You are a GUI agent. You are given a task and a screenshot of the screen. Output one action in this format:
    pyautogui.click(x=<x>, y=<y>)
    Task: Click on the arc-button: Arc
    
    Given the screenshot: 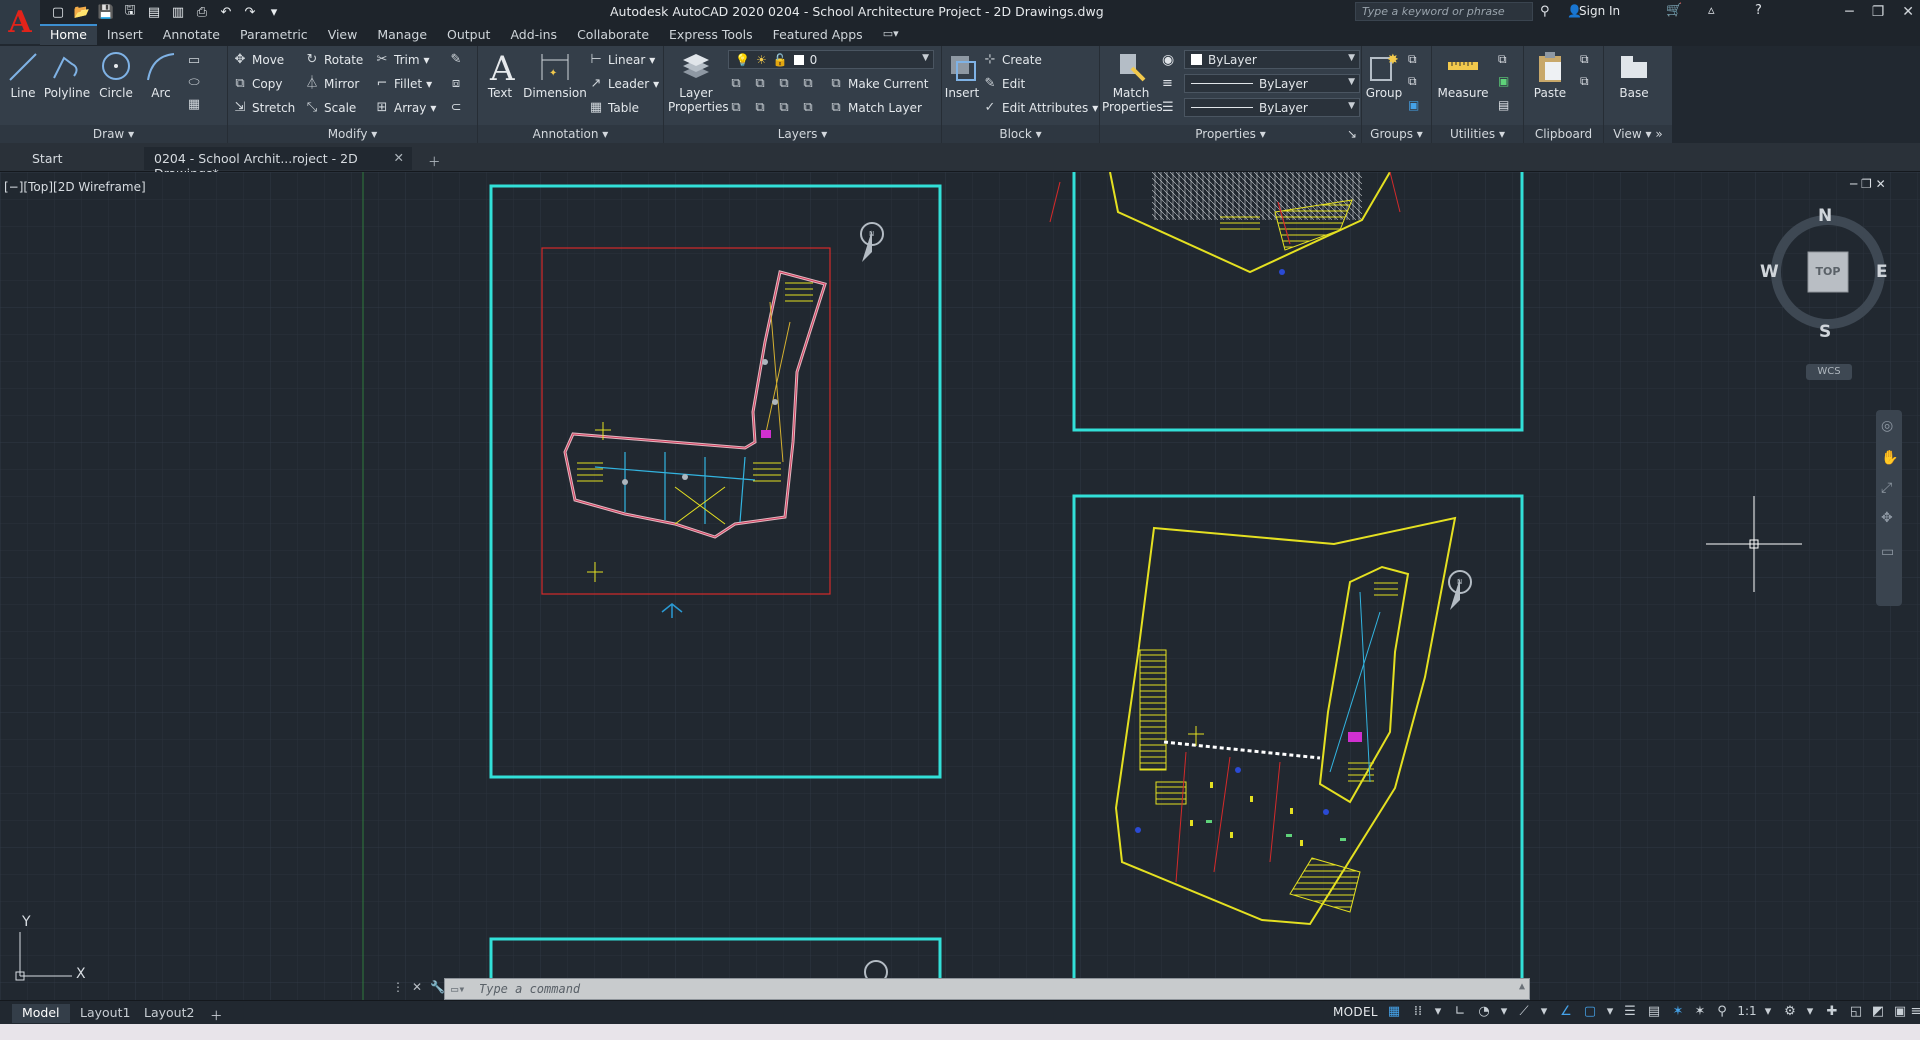 What is the action you would take?
    pyautogui.click(x=161, y=75)
    